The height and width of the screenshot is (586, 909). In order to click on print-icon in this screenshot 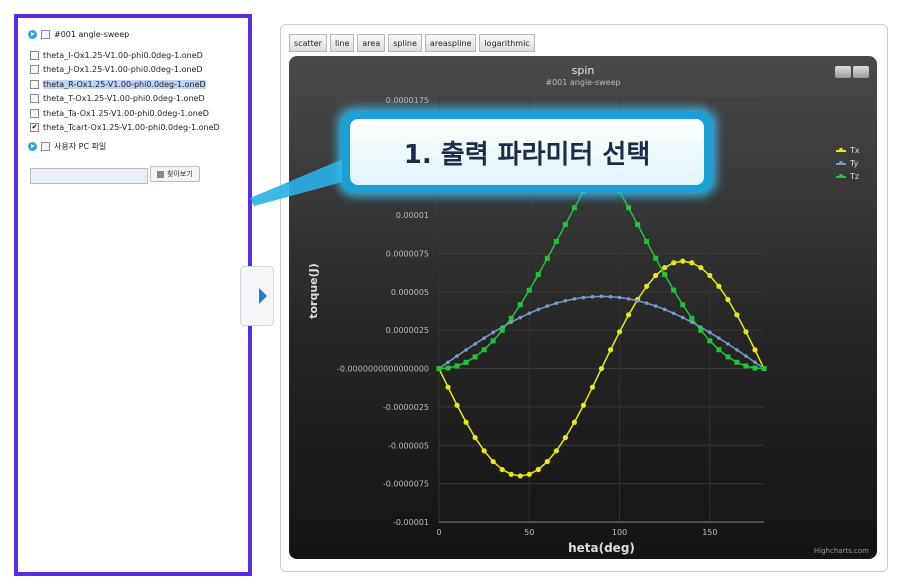, I will do `click(843, 72)`.